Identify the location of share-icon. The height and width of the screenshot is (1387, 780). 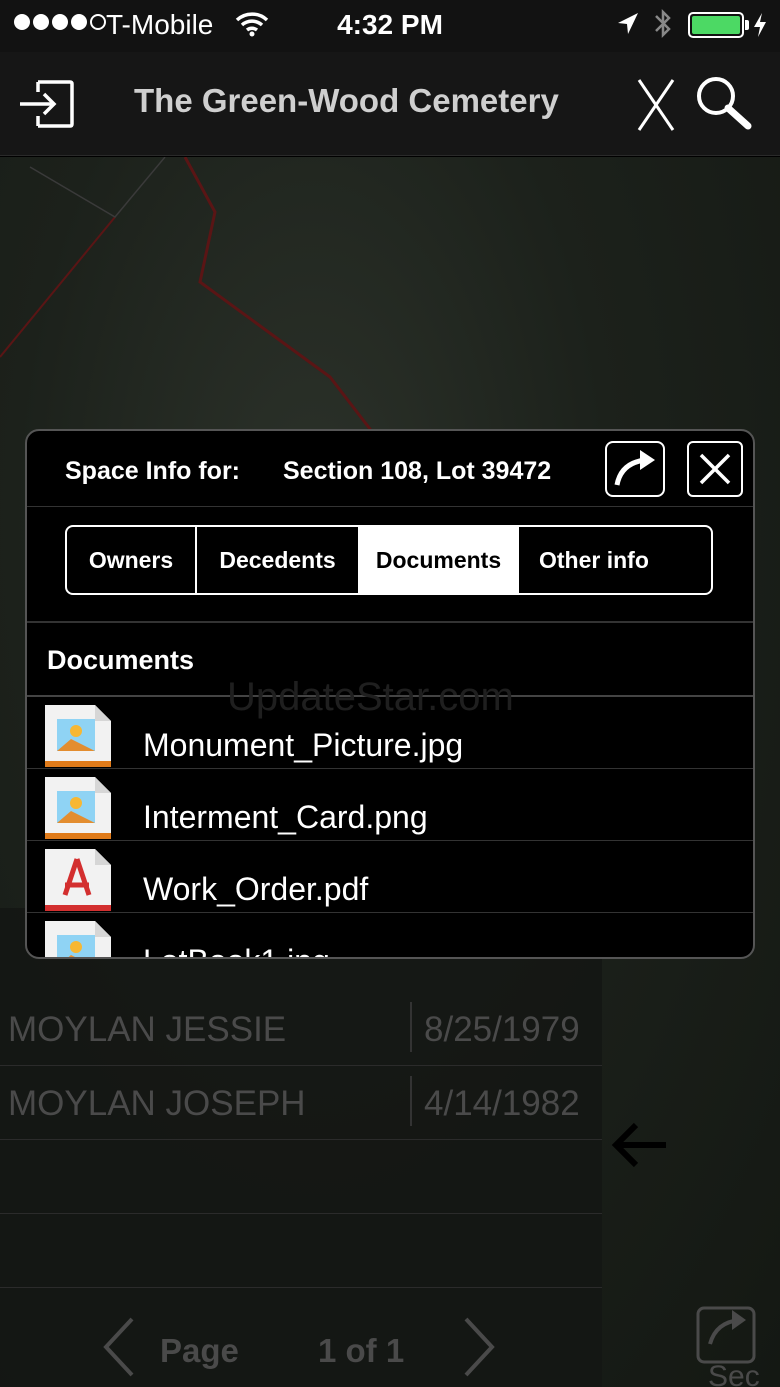
(634, 468).